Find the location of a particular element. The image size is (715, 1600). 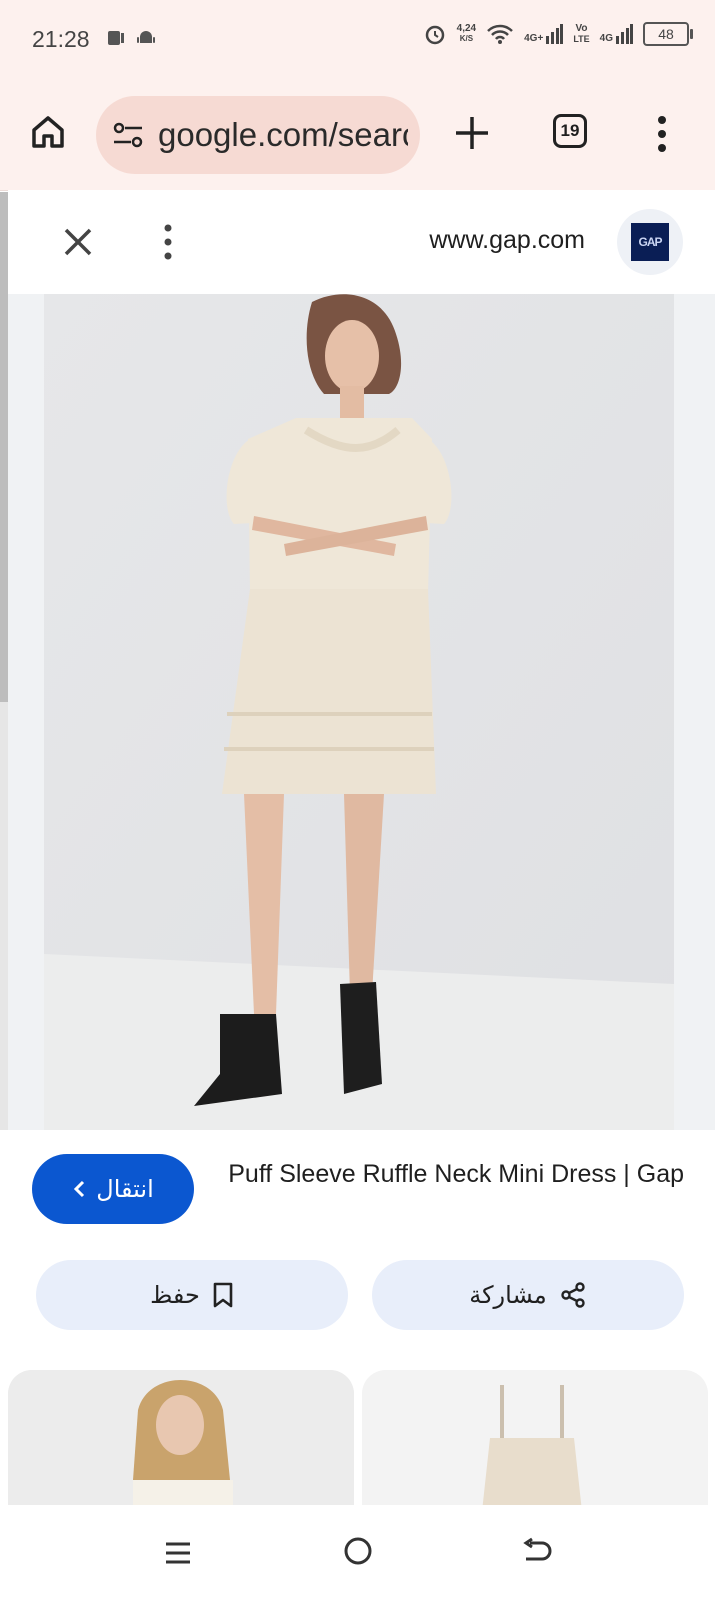

gap-logo-icon: GAP is located at coordinates (650, 242).